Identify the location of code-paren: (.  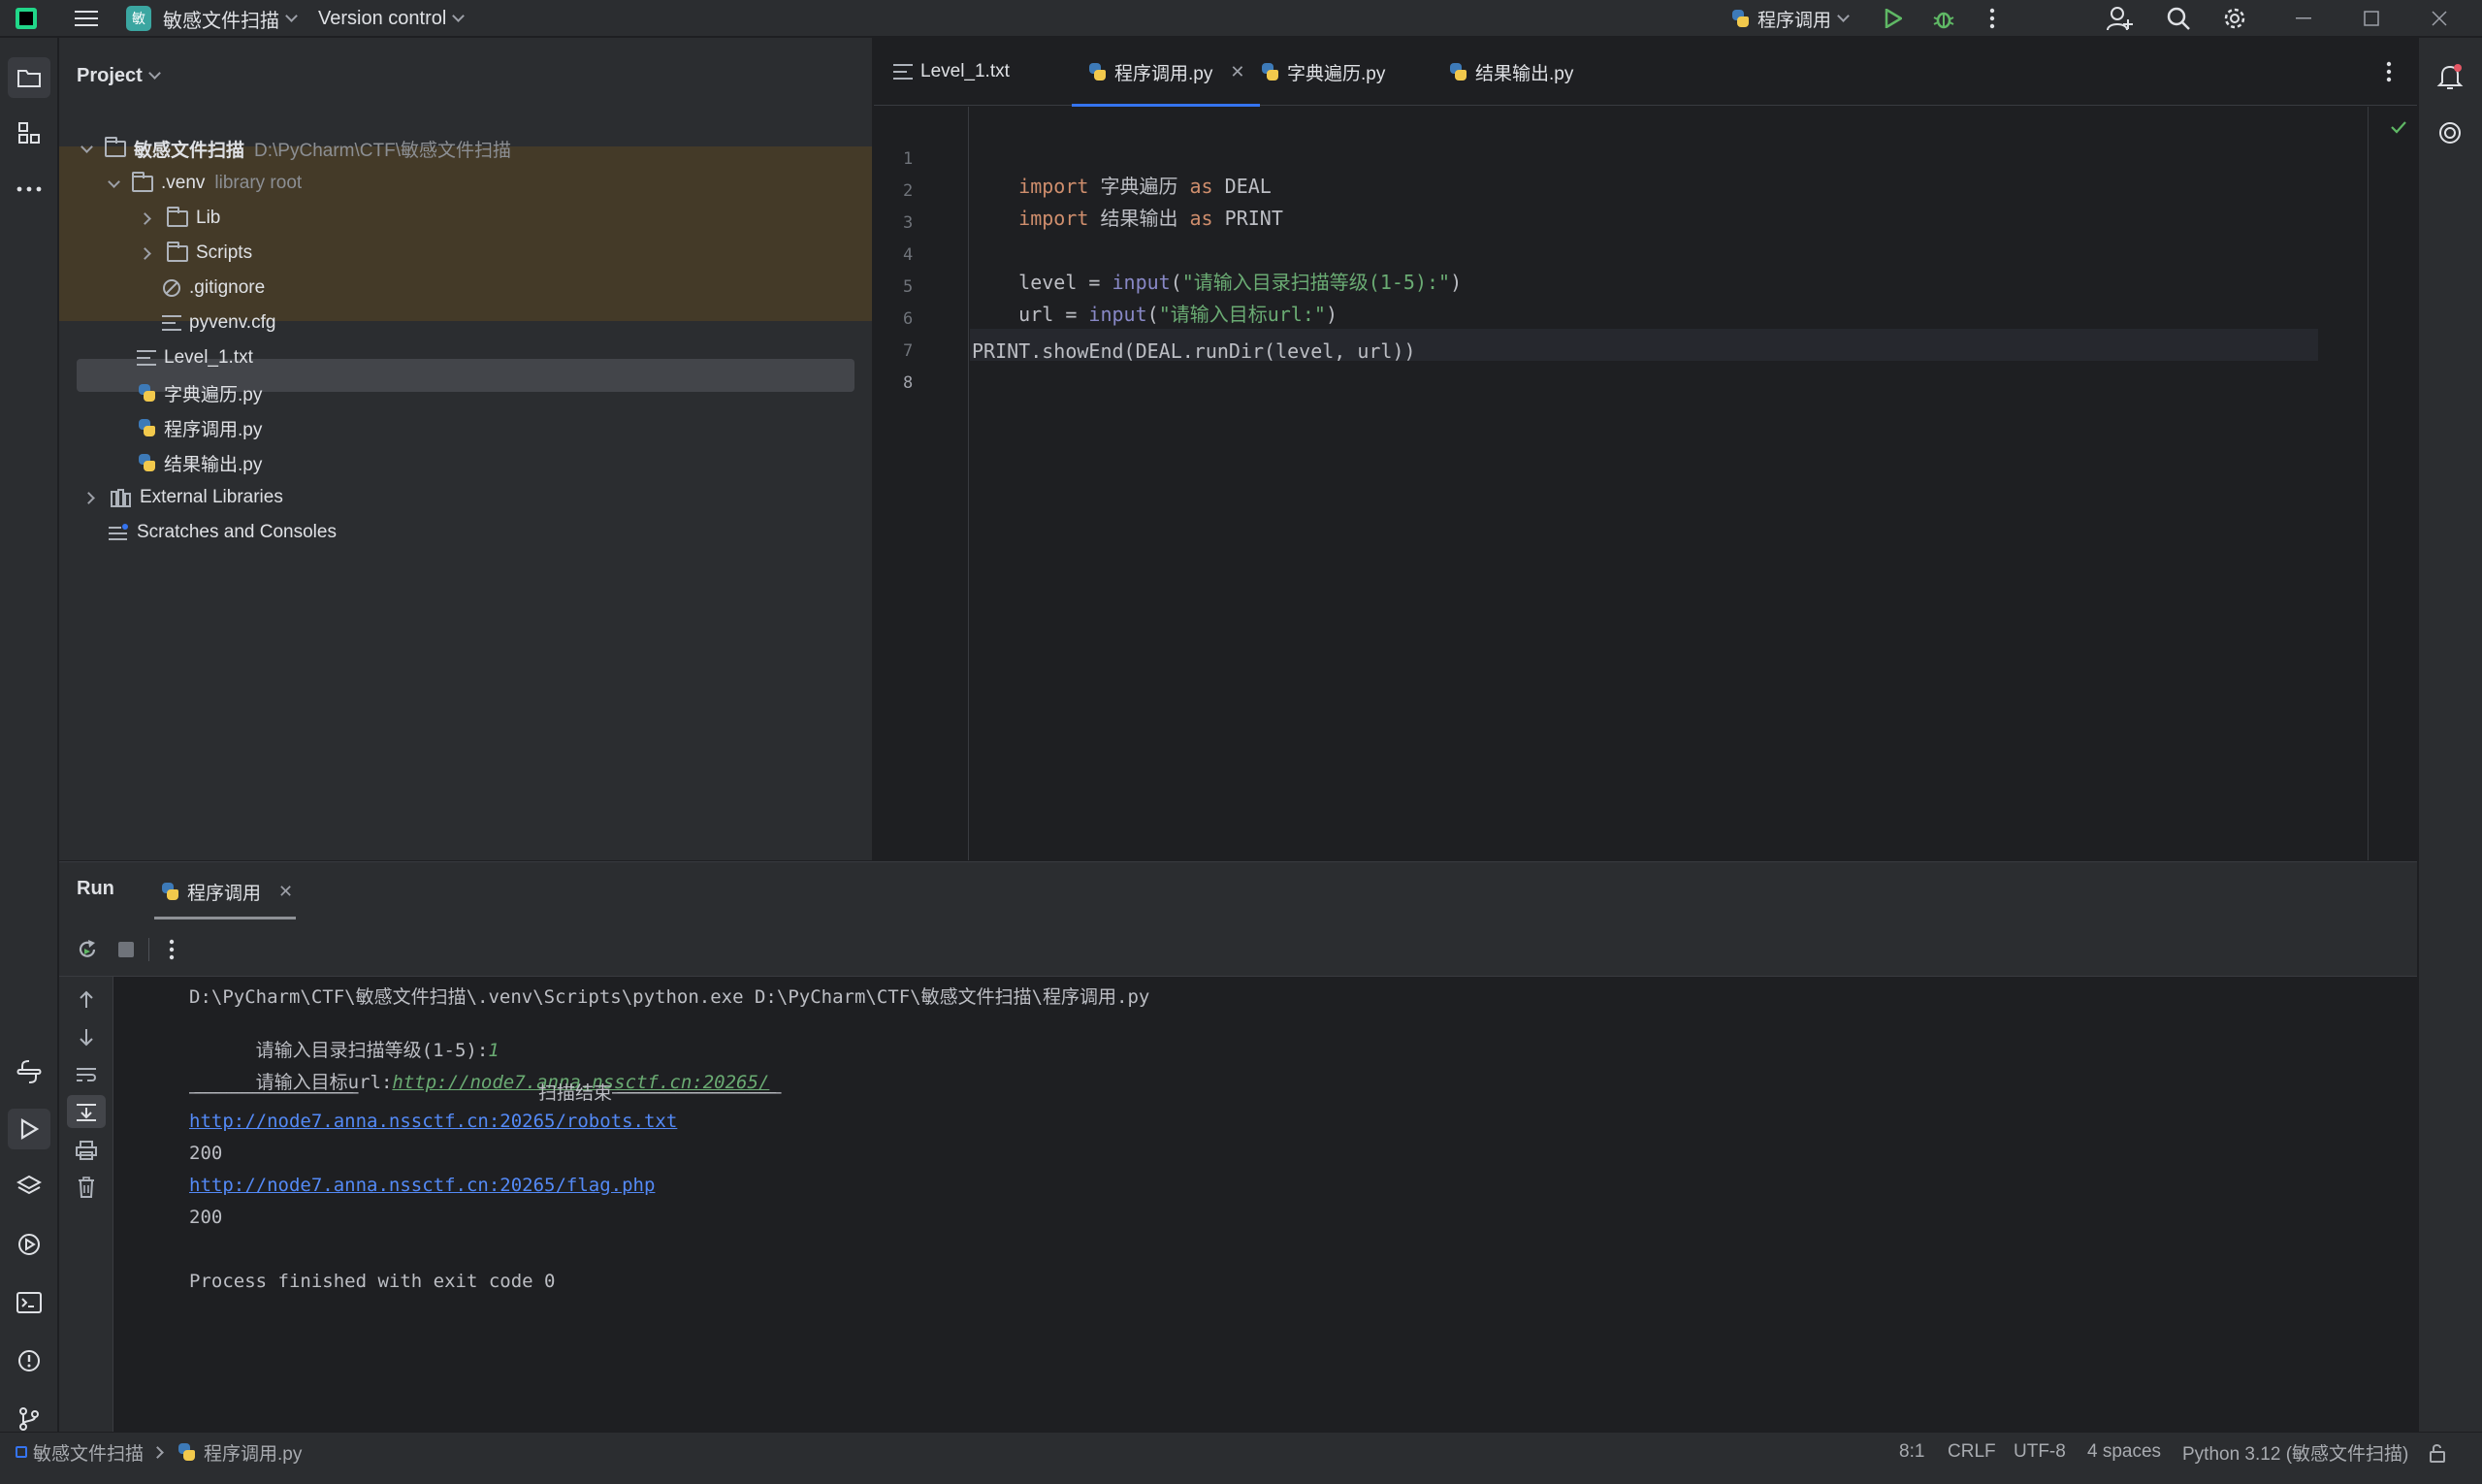
(1152, 314).